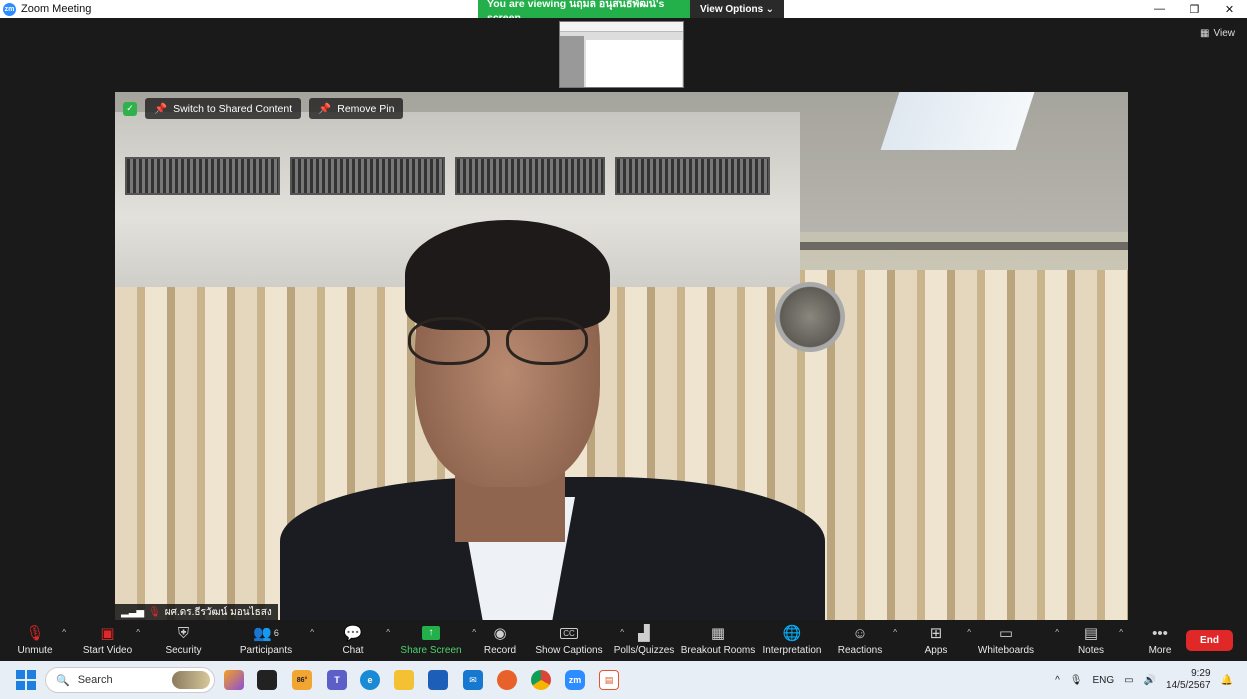 Image resolution: width=1247 pixels, height=699 pixels. I want to click on participant-name-tag: ▂▃▅ 🎙 ผศ.ดร.ธีรวัฒน์ มอนไธสง, so click(196, 612).